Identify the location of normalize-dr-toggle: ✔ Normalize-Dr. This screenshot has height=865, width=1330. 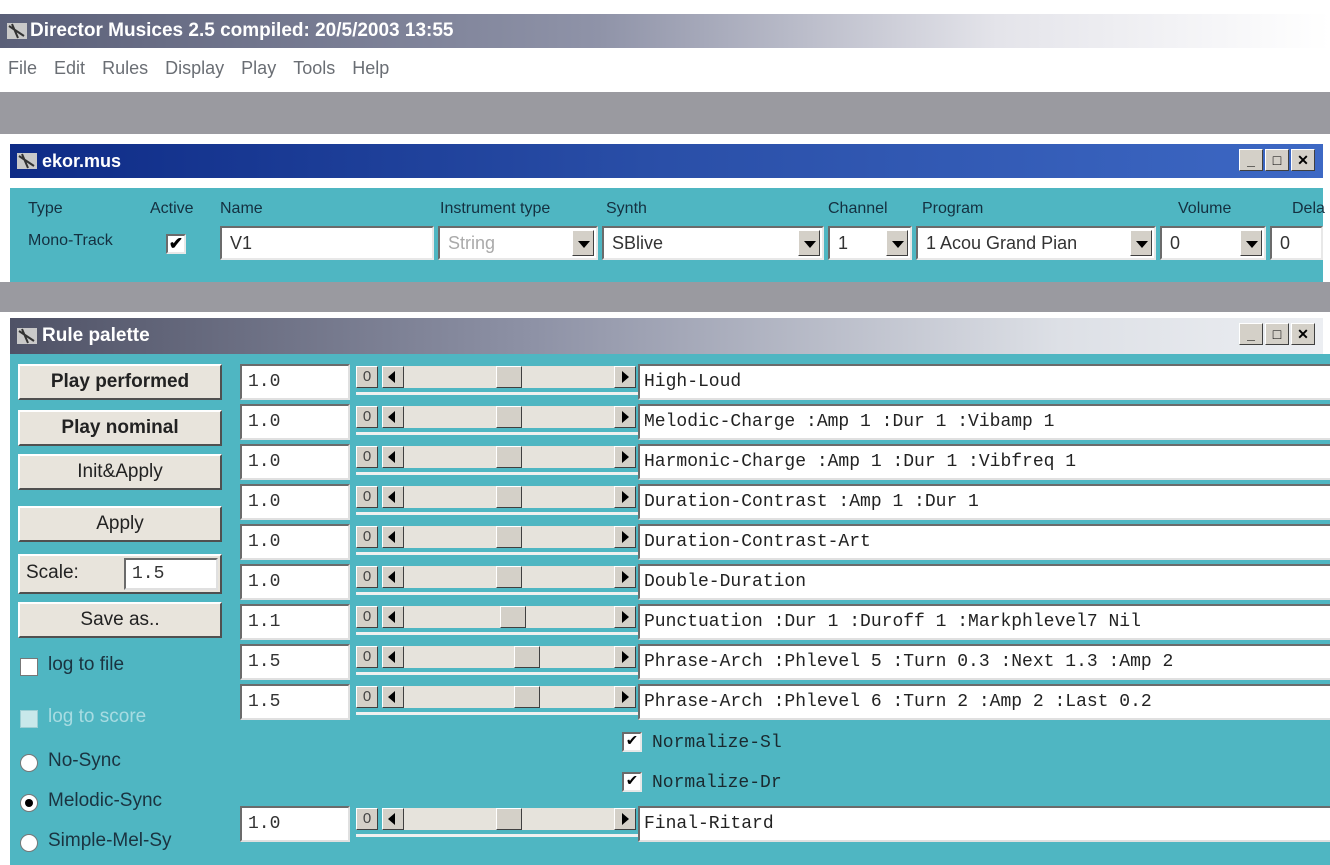
(702, 782).